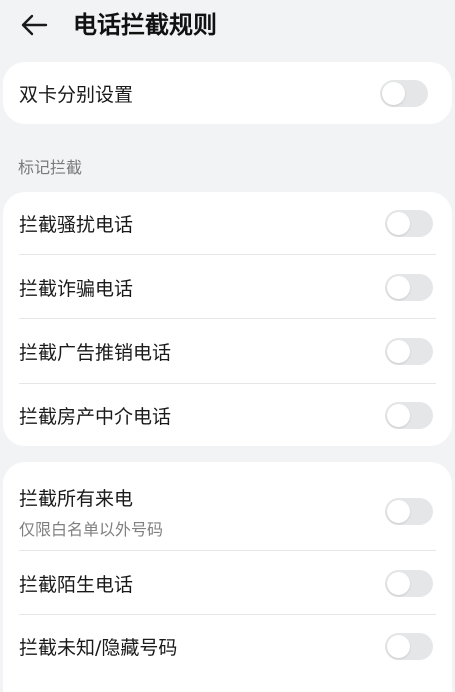 This screenshot has width=455, height=692. Describe the element at coordinates (76, 288) in the screenshot. I see `item-label: 拦截诈骗电话` at that location.